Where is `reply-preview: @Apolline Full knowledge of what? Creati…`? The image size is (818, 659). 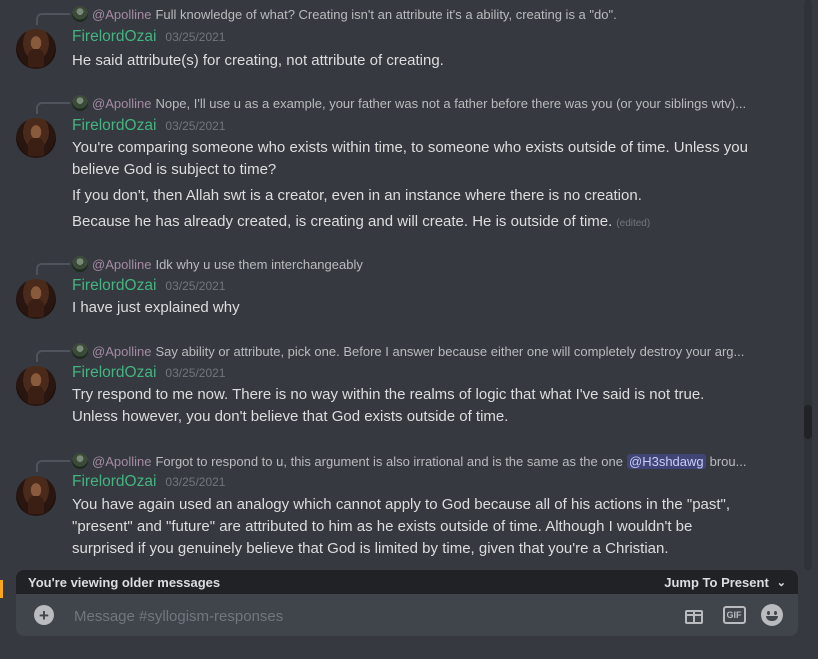 reply-preview: @Apolline Full knowledge of what? Creati… is located at coordinates (344, 14).